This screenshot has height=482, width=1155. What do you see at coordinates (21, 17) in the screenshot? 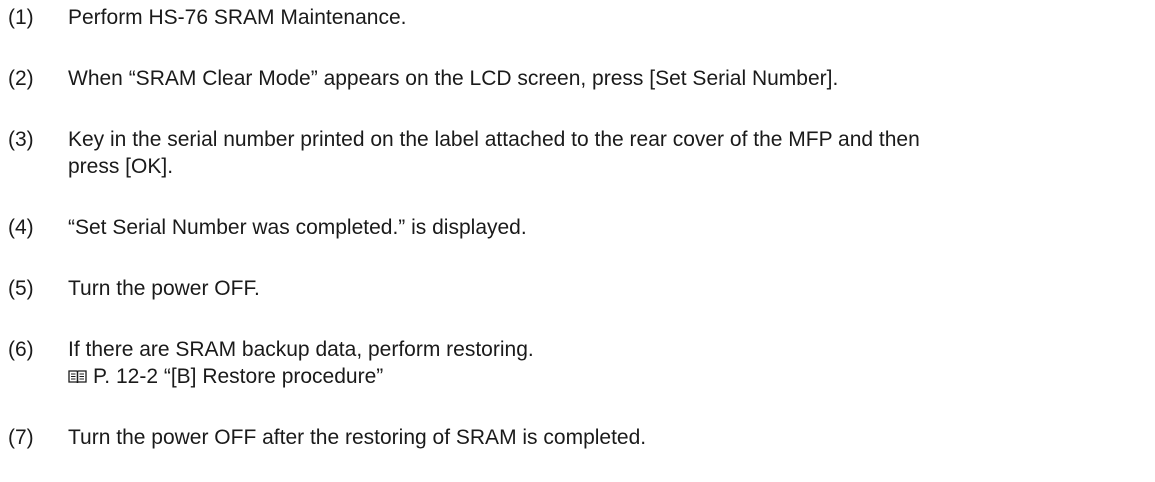
I see `step-number: (1)` at bounding box center [21, 17].